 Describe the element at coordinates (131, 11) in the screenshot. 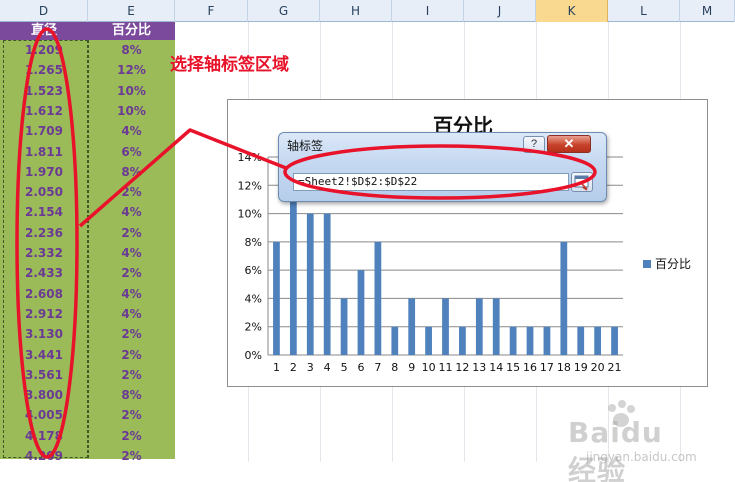

I see `column-header-e: E` at that location.